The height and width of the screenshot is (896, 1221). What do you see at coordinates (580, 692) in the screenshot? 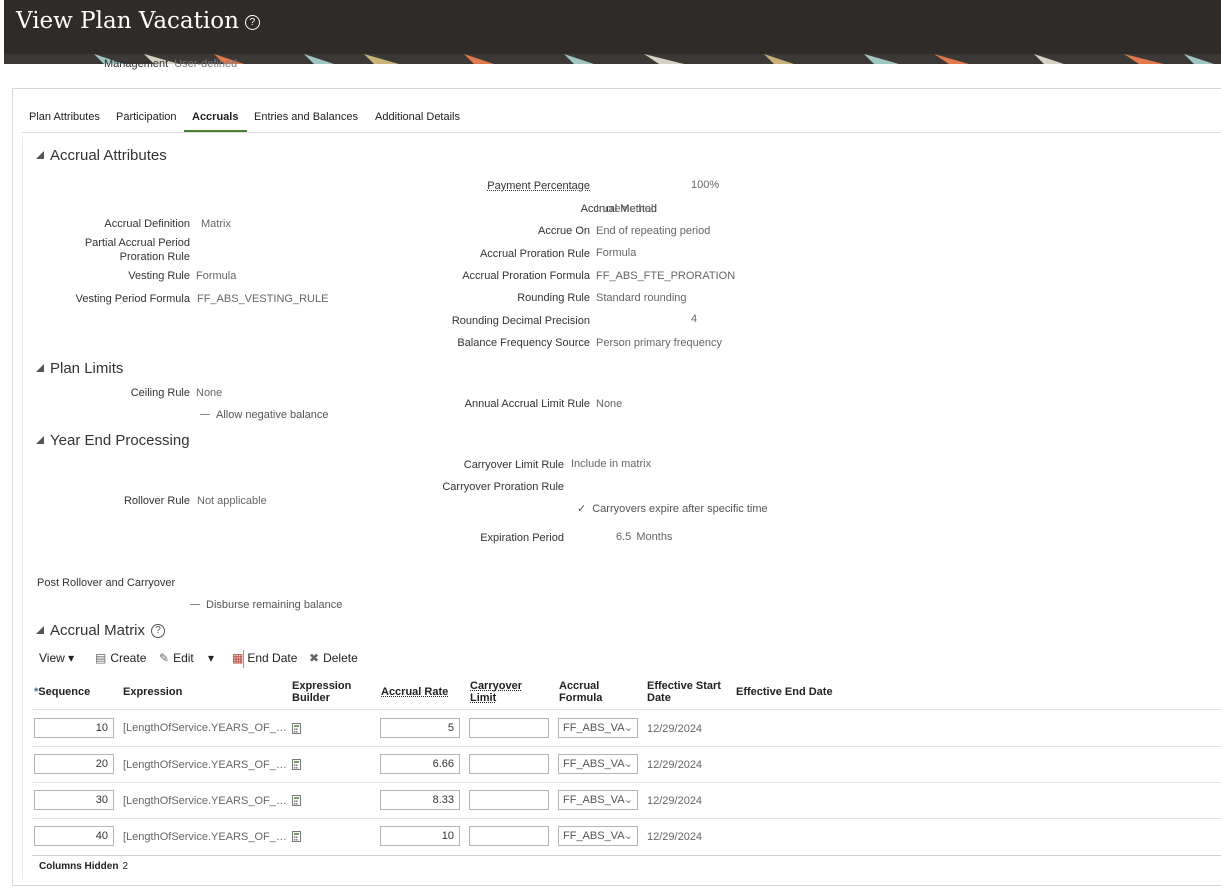
I see `column-header-accrual-formula: Accrual Formula` at bounding box center [580, 692].